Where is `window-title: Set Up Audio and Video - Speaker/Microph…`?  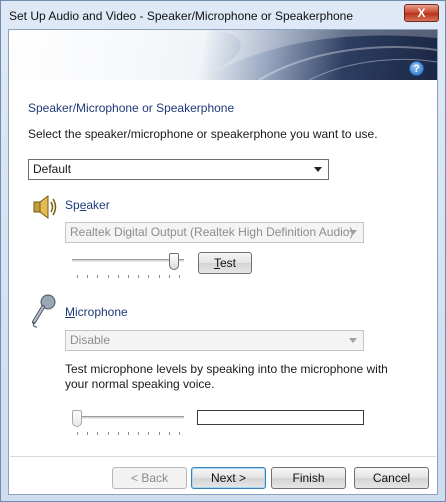
window-title: Set Up Audio and Video - Speaker/Microph… is located at coordinates (181, 16).